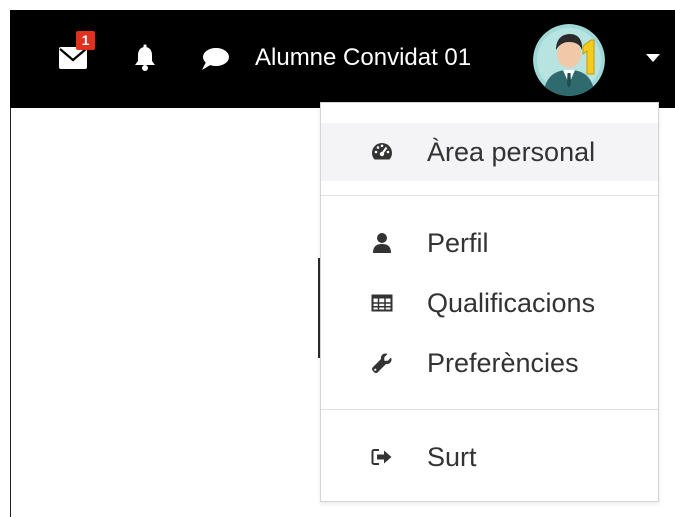 The image size is (675, 517). What do you see at coordinates (511, 152) in the screenshot?
I see `menu-item-label: Àrea personal` at bounding box center [511, 152].